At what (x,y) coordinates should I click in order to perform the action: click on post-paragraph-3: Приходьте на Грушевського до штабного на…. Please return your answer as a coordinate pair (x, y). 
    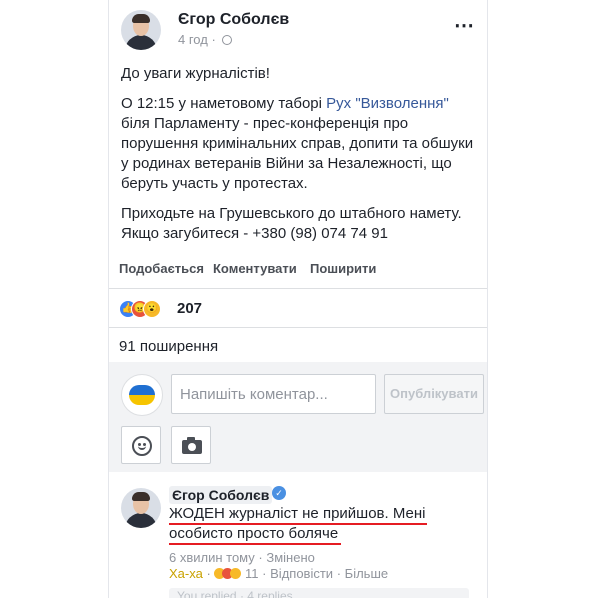
    Looking at the image, I should click on (291, 223).